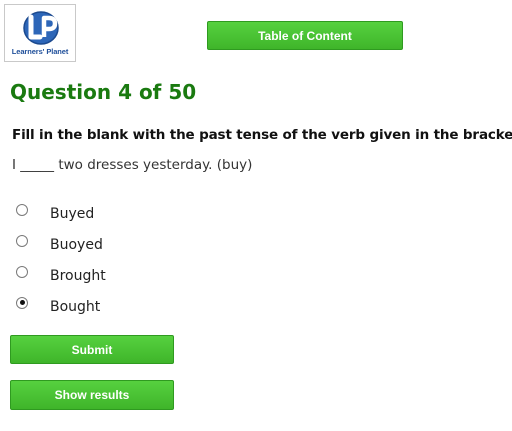 The height and width of the screenshot is (431, 512). I want to click on logo-globe-icon, so click(41, 28).